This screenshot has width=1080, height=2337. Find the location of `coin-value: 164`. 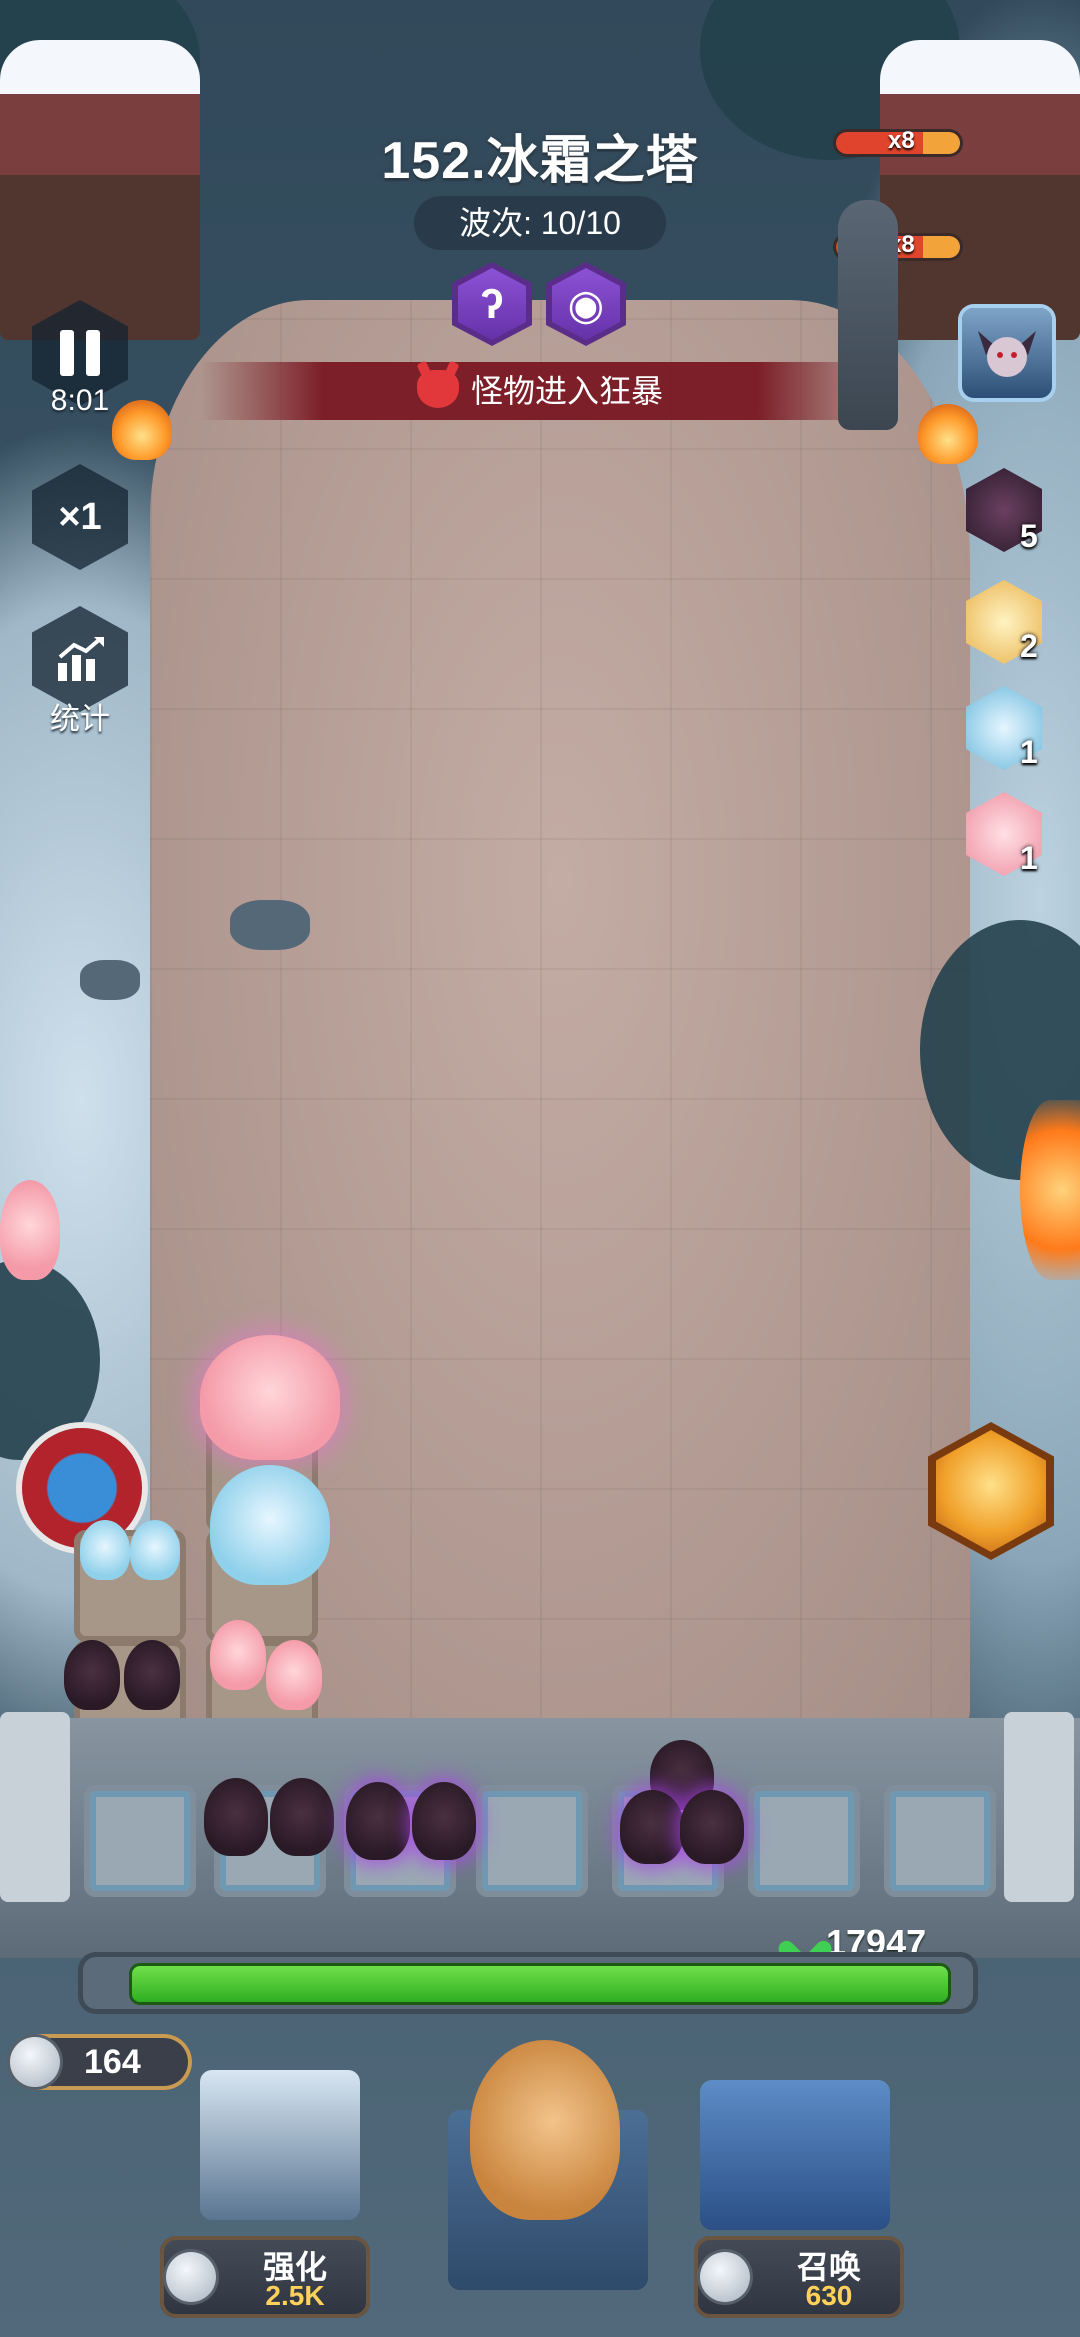

coin-value: 164 is located at coordinates (112, 2062).